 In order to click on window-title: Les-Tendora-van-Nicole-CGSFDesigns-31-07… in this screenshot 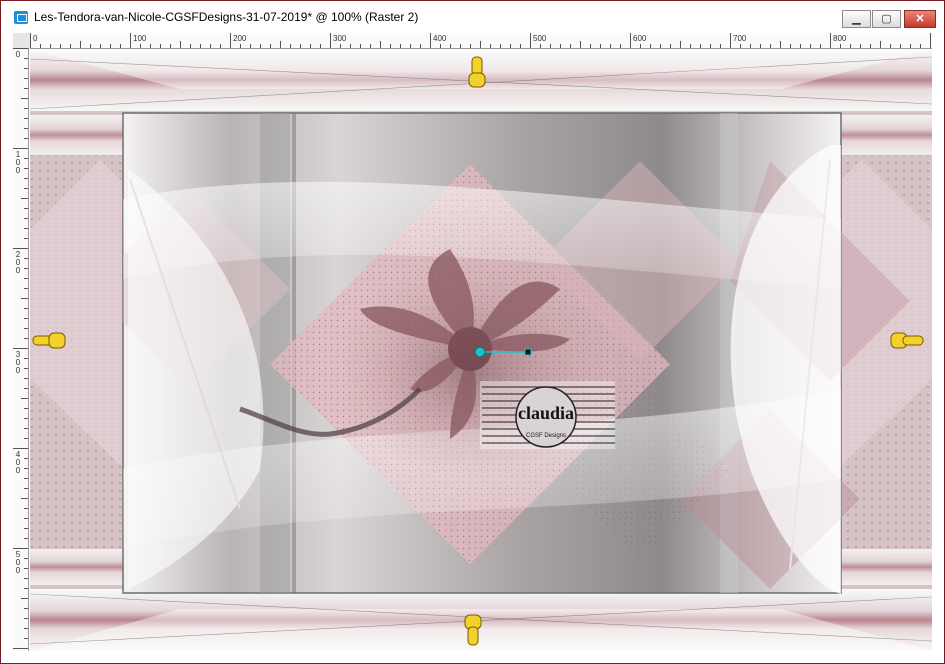, I will do `click(226, 17)`.